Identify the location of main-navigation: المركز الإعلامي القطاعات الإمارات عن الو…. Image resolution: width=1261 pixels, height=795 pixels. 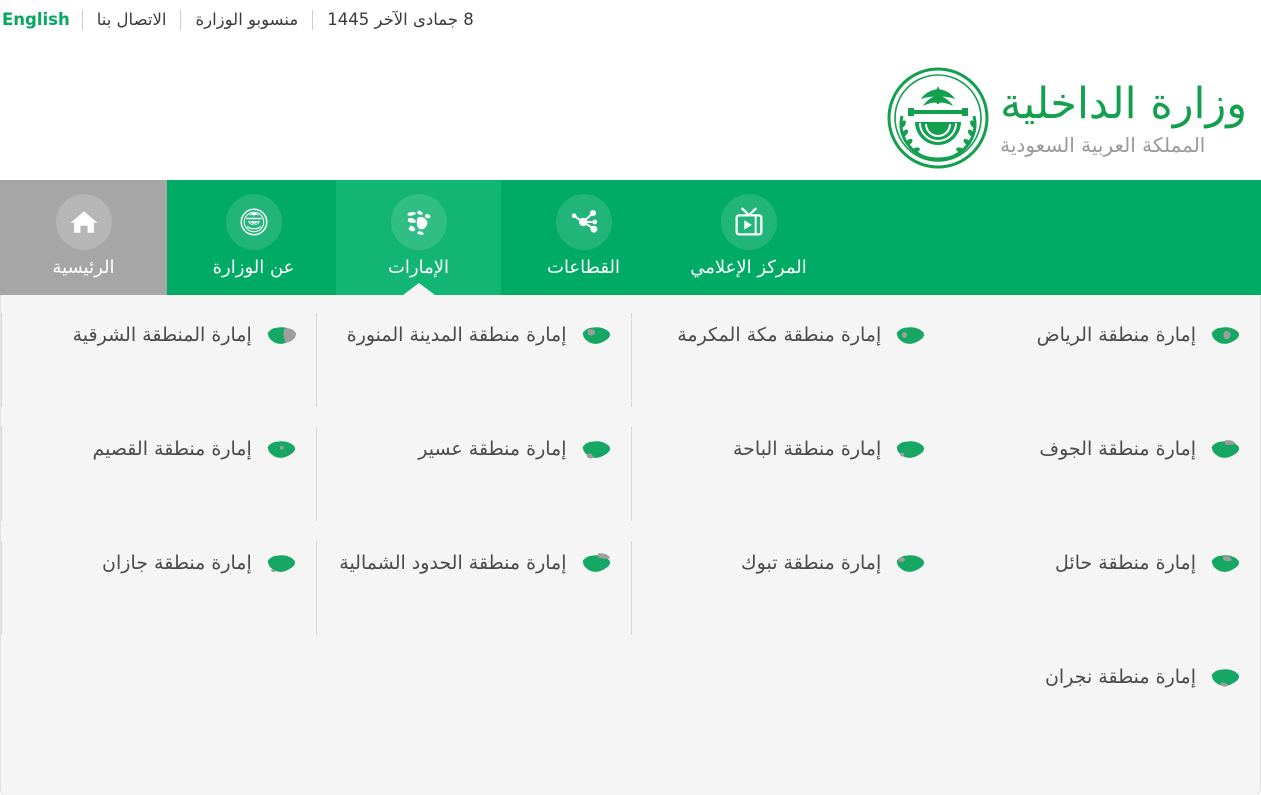
(630, 237).